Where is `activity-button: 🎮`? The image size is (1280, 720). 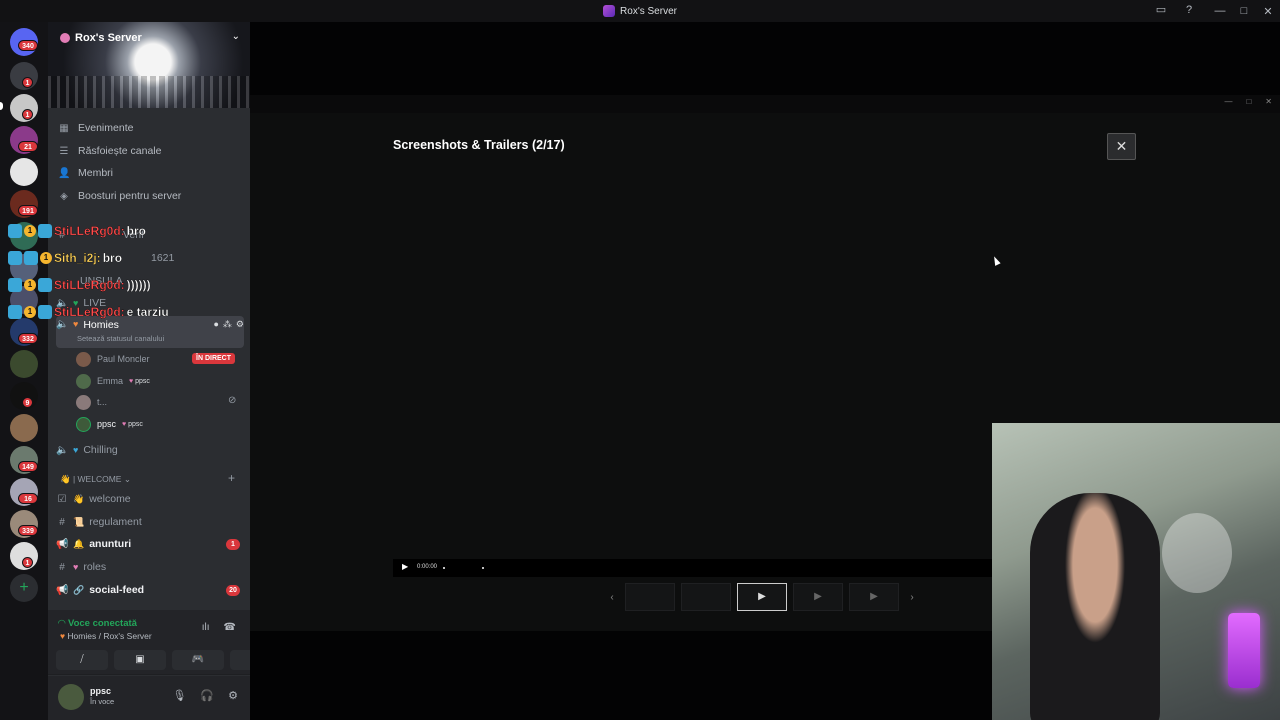 activity-button: 🎮 is located at coordinates (198, 660).